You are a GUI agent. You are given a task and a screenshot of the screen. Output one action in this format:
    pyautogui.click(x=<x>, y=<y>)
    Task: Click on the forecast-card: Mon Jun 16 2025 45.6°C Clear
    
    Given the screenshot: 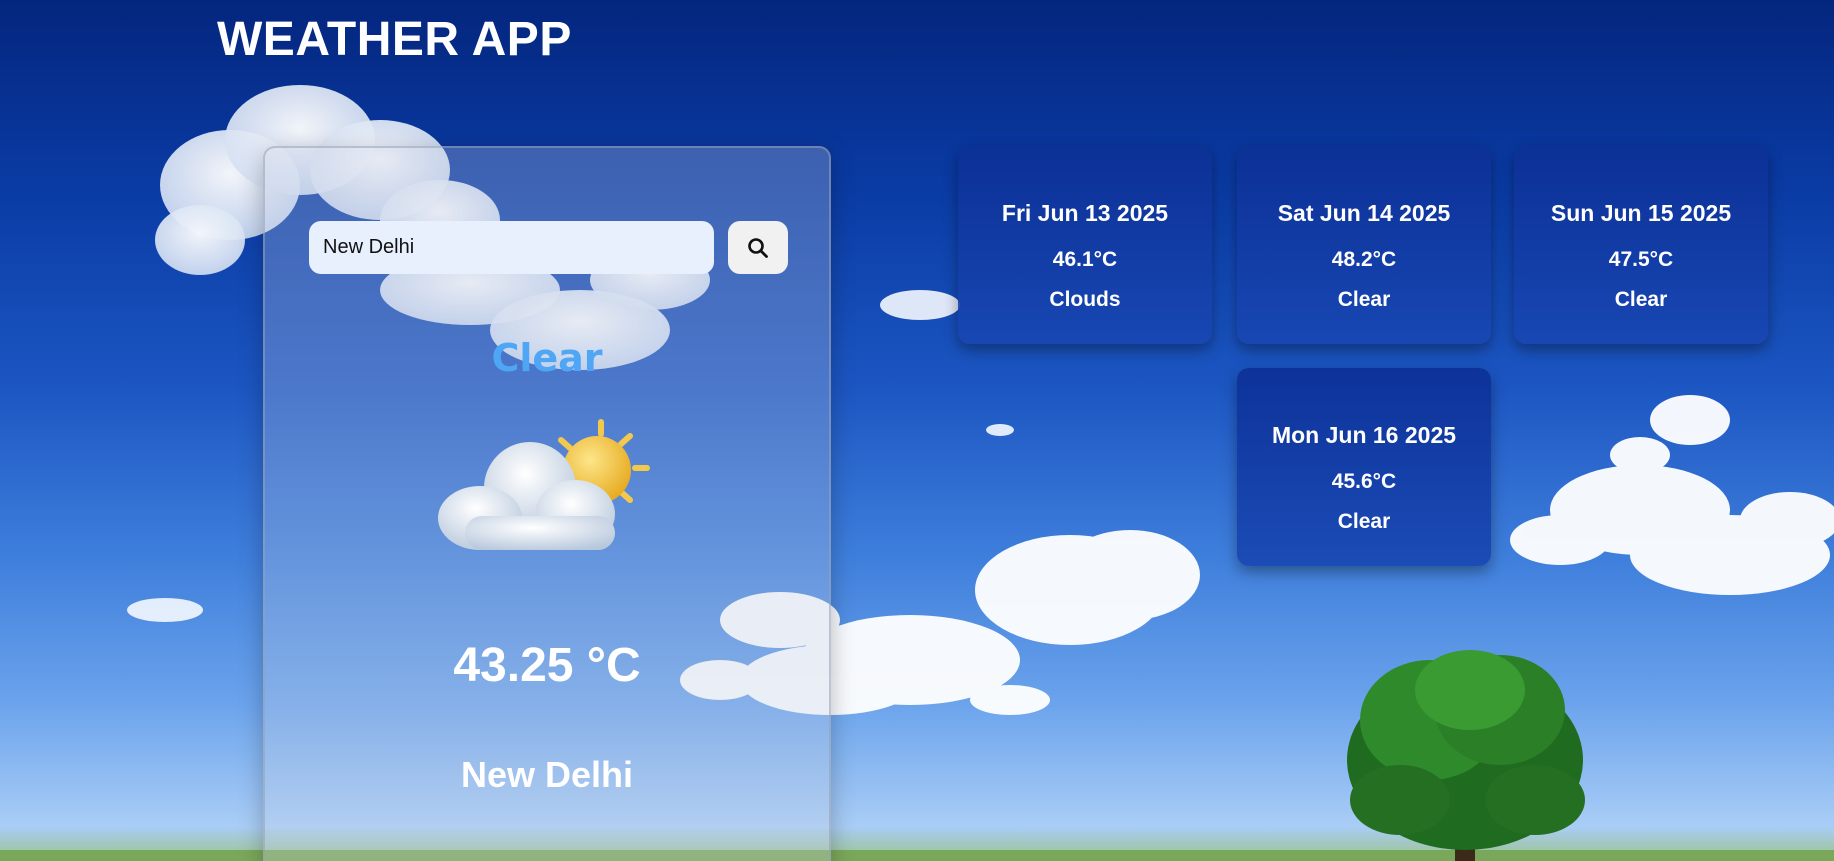 What is the action you would take?
    pyautogui.click(x=1364, y=467)
    